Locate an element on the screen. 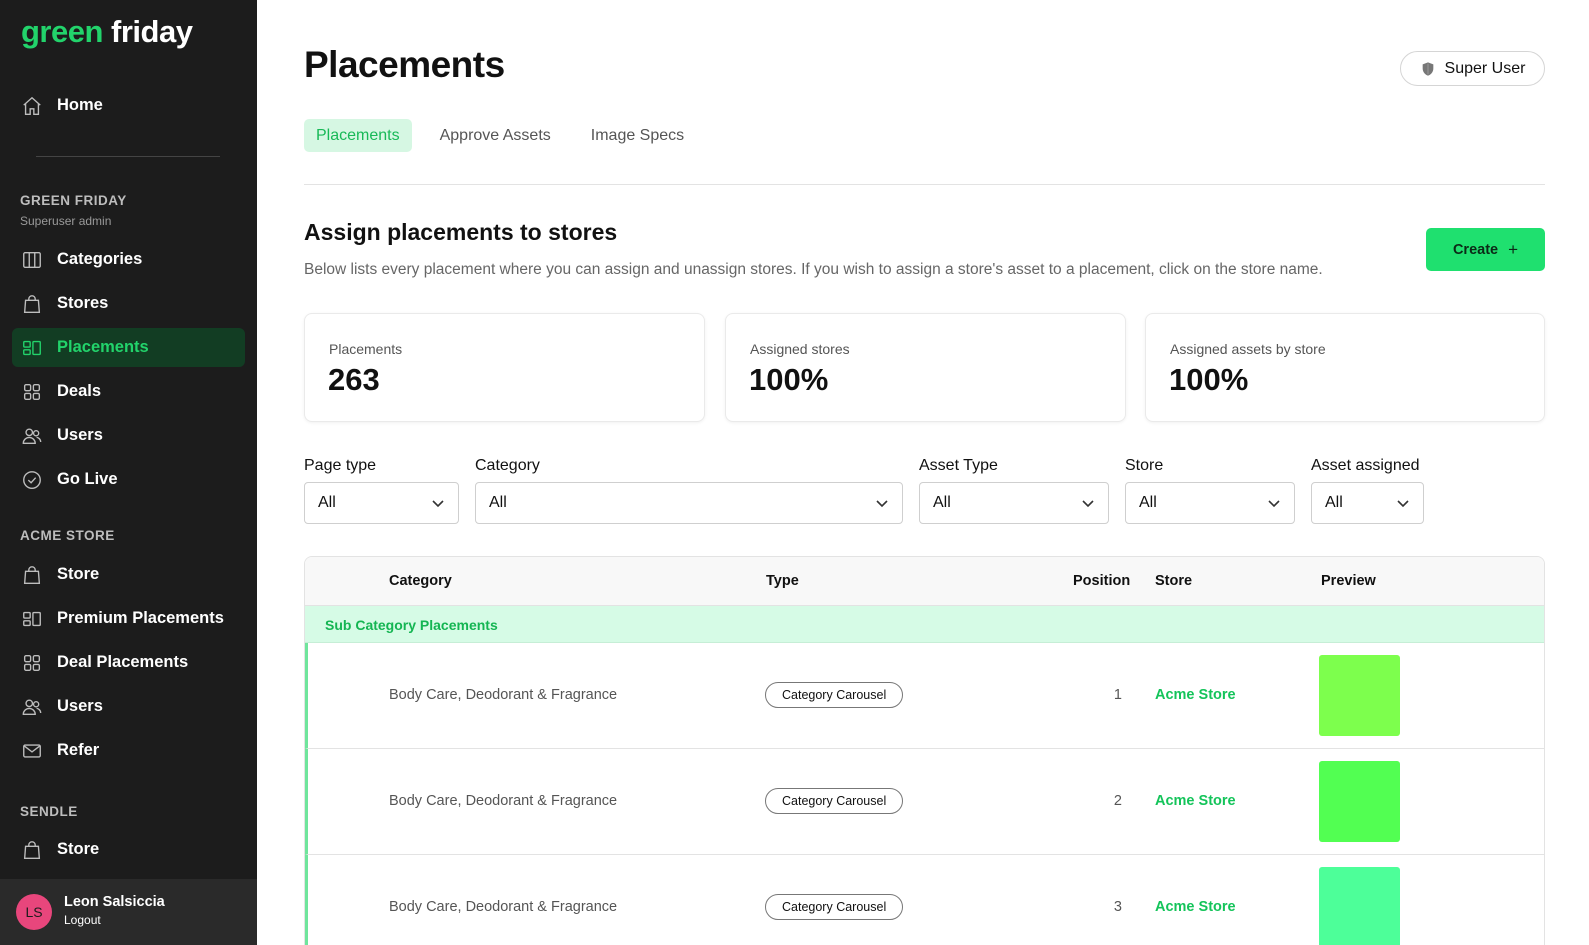 The width and height of the screenshot is (1589, 945). sidebar-item-label: Users is located at coordinates (80, 435).